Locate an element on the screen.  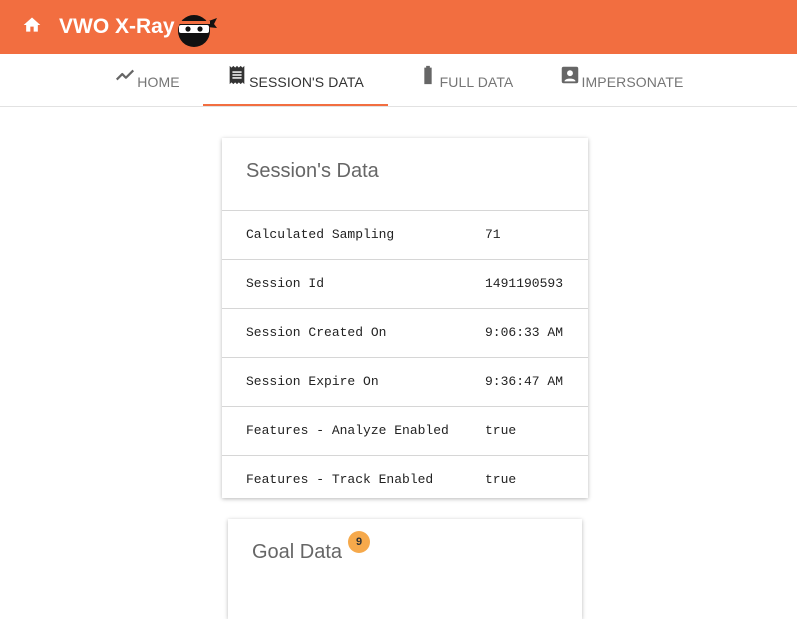
goal-data-title: Goal Data is located at coordinates (297, 552).